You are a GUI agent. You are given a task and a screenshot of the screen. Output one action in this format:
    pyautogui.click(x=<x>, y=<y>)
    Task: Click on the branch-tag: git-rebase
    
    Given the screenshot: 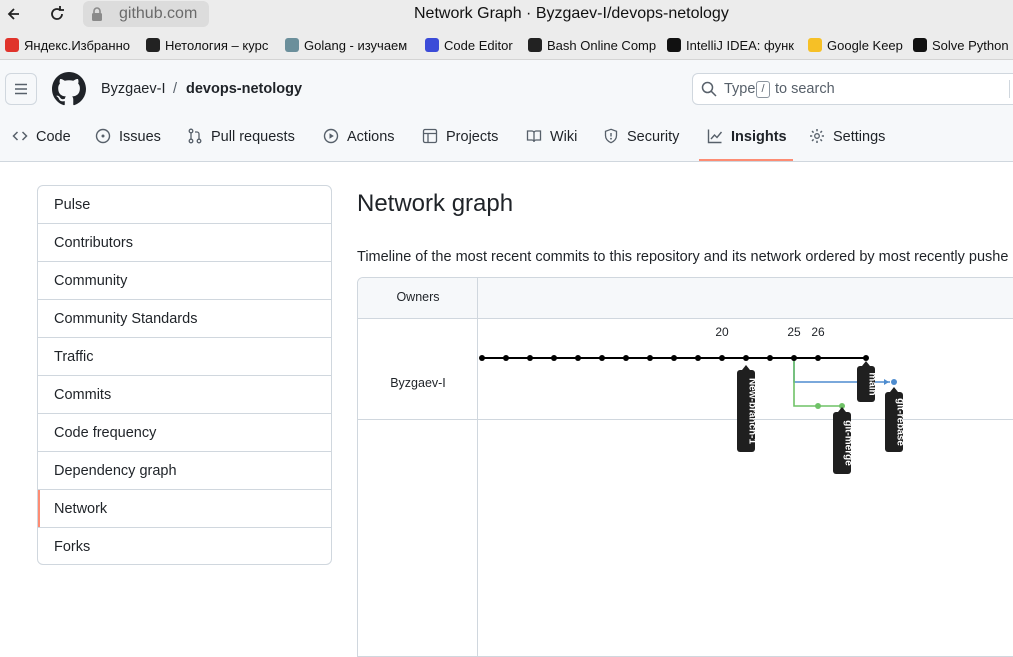 What is the action you would take?
    pyautogui.click(x=895, y=419)
    